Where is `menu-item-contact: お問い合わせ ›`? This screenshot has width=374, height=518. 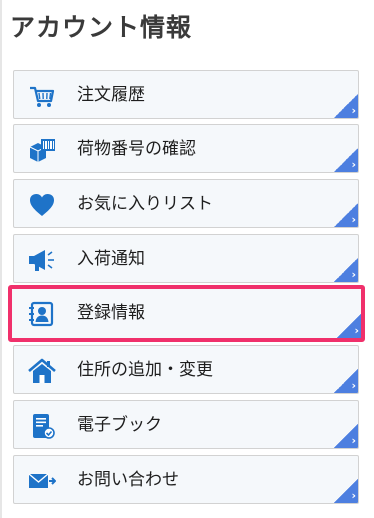
menu-item-contact: お問い合わせ › is located at coordinates (186, 479).